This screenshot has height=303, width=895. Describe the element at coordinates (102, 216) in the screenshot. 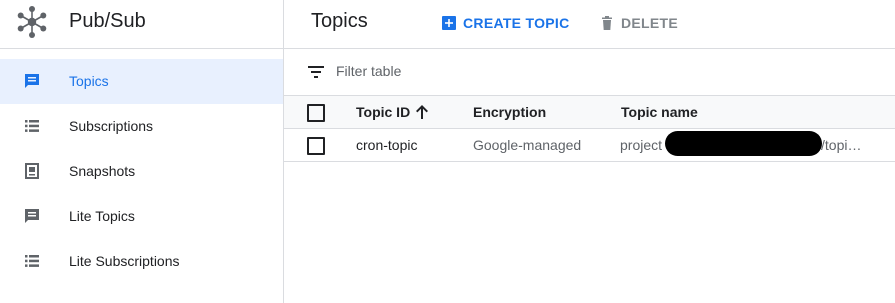

I see `sidebar-item-label: Lite Topics` at that location.